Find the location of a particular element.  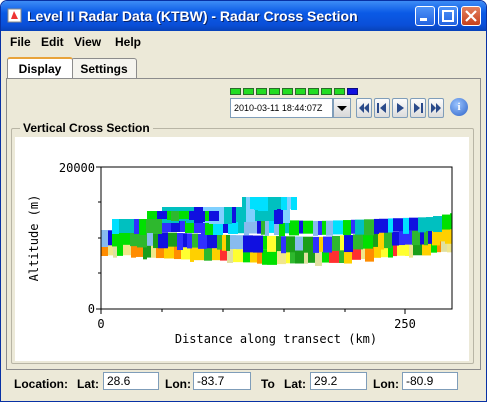

y-tick-label-top: 20000 is located at coordinates (77, 168).